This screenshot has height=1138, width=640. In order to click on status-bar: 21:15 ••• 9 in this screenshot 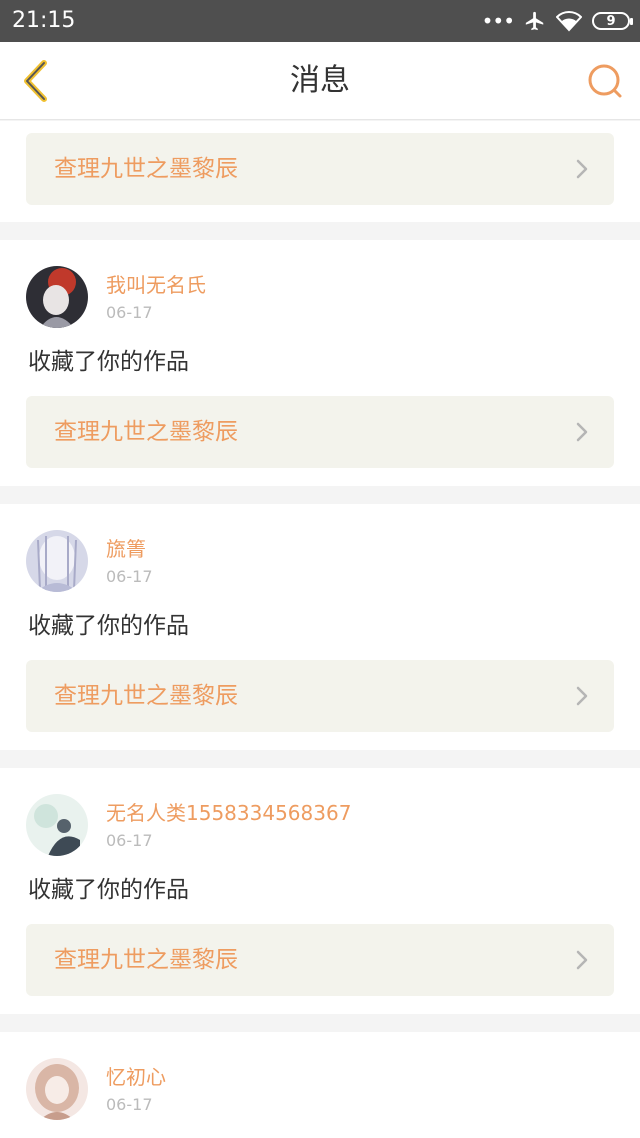, I will do `click(320, 21)`.